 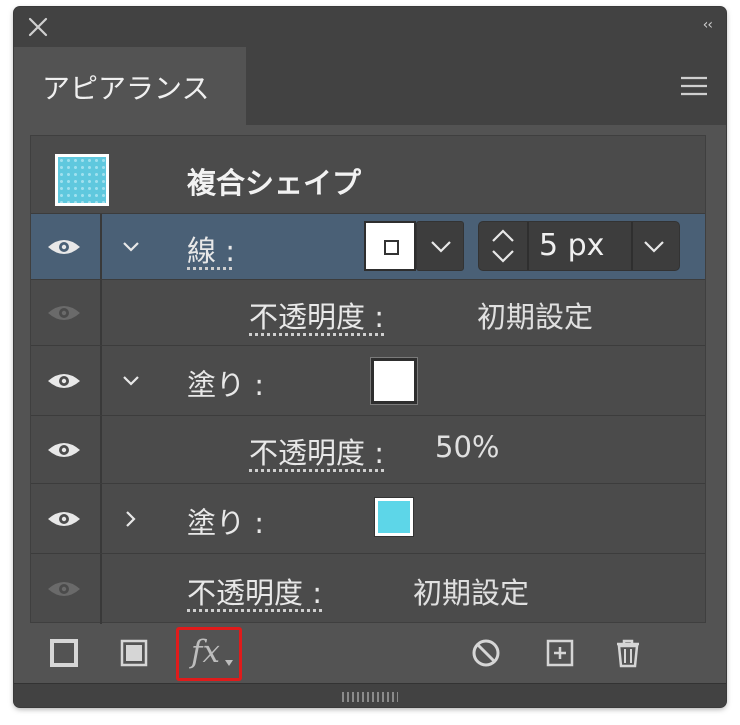 What do you see at coordinates (134, 653) in the screenshot?
I see `add-new-fill-icon` at bounding box center [134, 653].